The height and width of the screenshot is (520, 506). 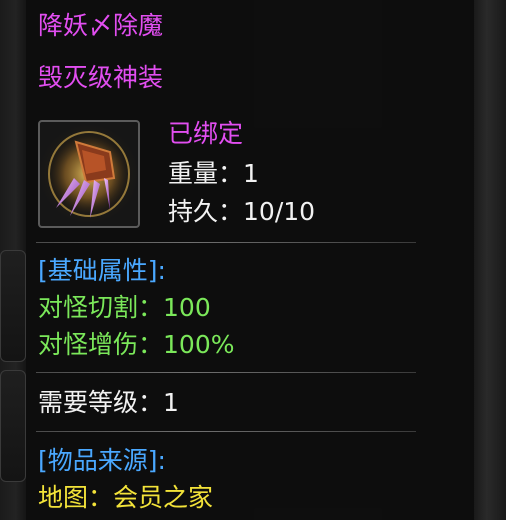 I want to click on stat-row: 对怪切割：100, so click(x=124, y=308).